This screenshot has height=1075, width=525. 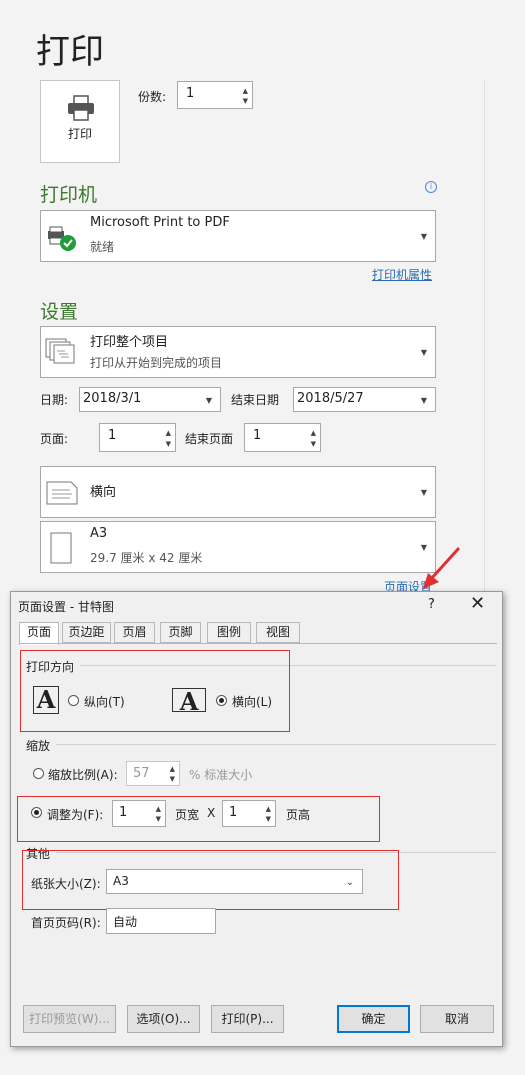 What do you see at coordinates (66, 884) in the screenshot?
I see `paper-size-label: 纸张大小(Z):` at bounding box center [66, 884].